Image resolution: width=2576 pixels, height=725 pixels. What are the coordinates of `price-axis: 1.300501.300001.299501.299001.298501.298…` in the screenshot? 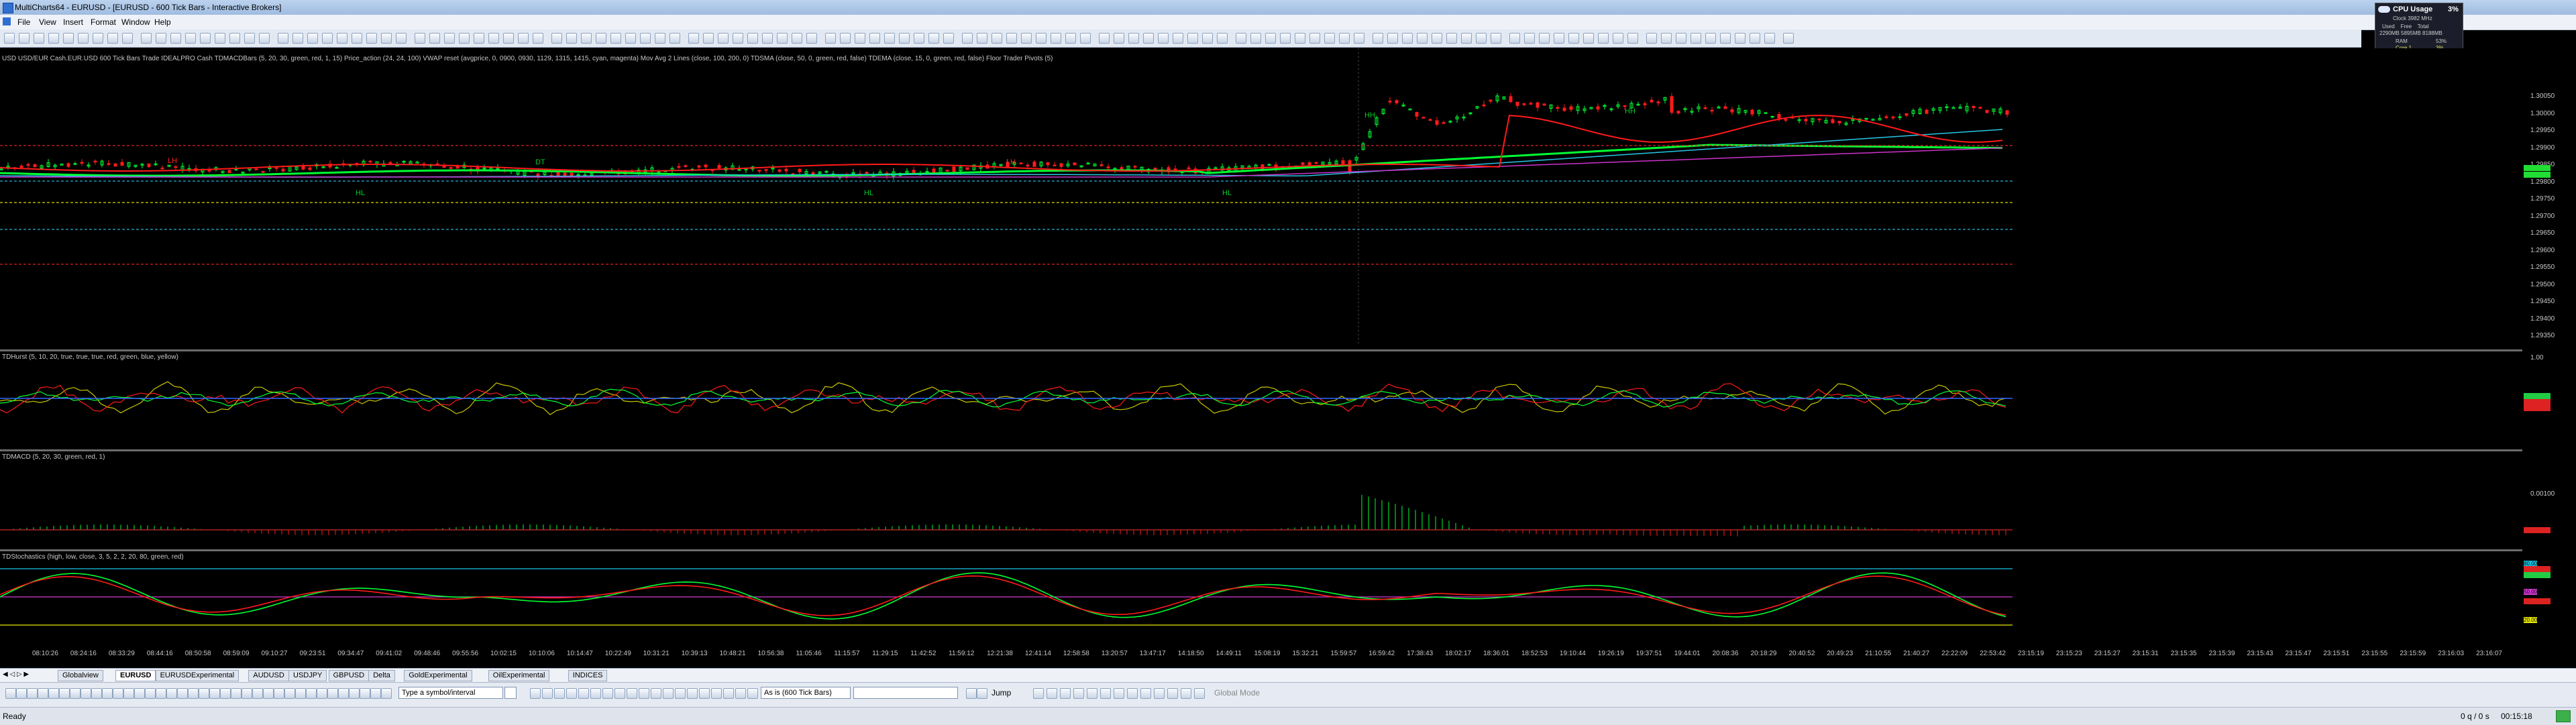 It's located at (2549, 199).